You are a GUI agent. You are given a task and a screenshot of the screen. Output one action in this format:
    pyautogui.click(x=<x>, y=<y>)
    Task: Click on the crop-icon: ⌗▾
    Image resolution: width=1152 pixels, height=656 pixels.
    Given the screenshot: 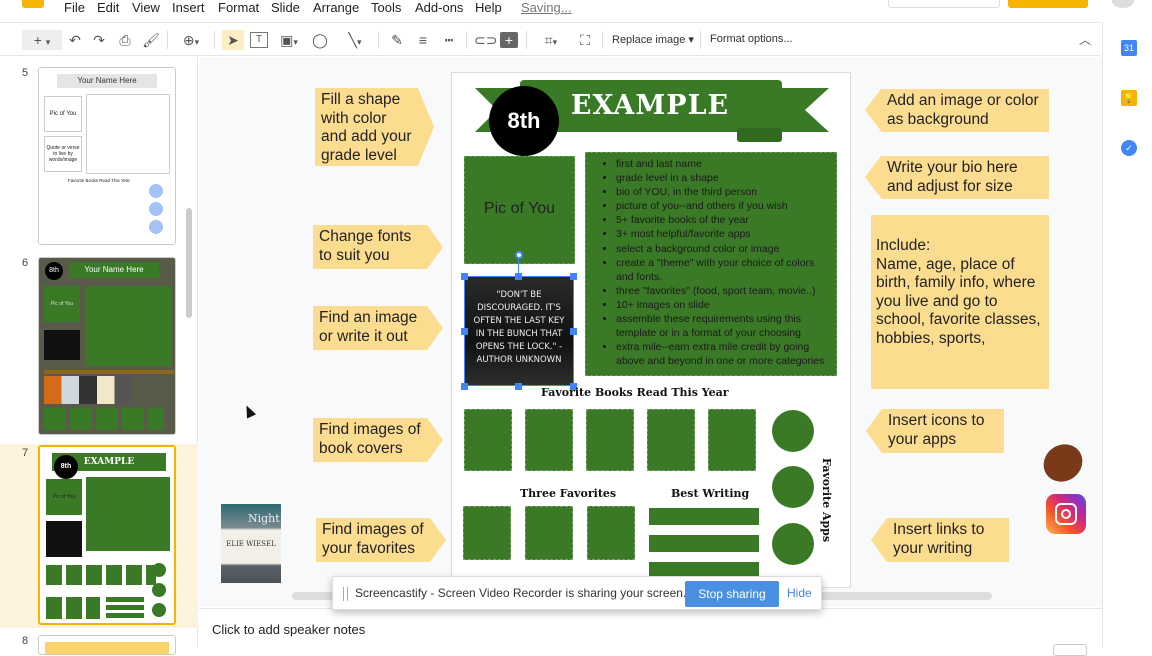 What is the action you would take?
    pyautogui.click(x=551, y=40)
    